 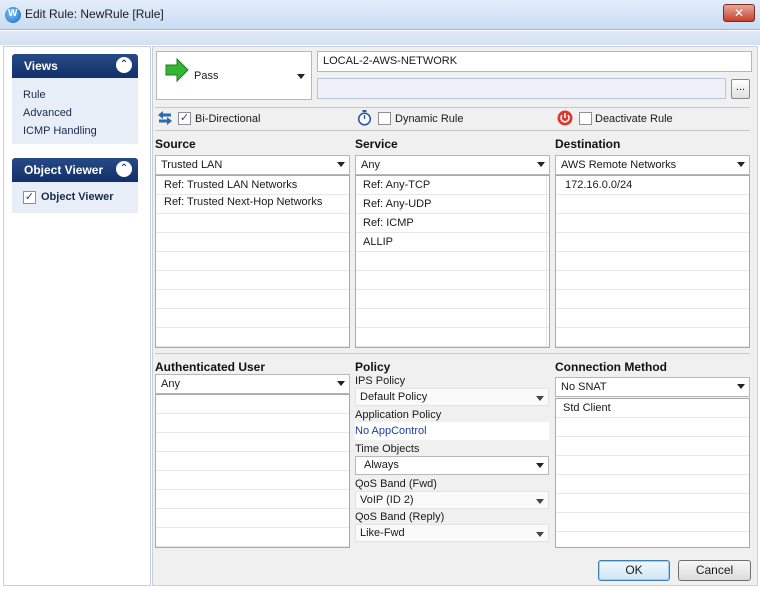 I want to click on time-objects-dropdown: Always, so click(x=452, y=465).